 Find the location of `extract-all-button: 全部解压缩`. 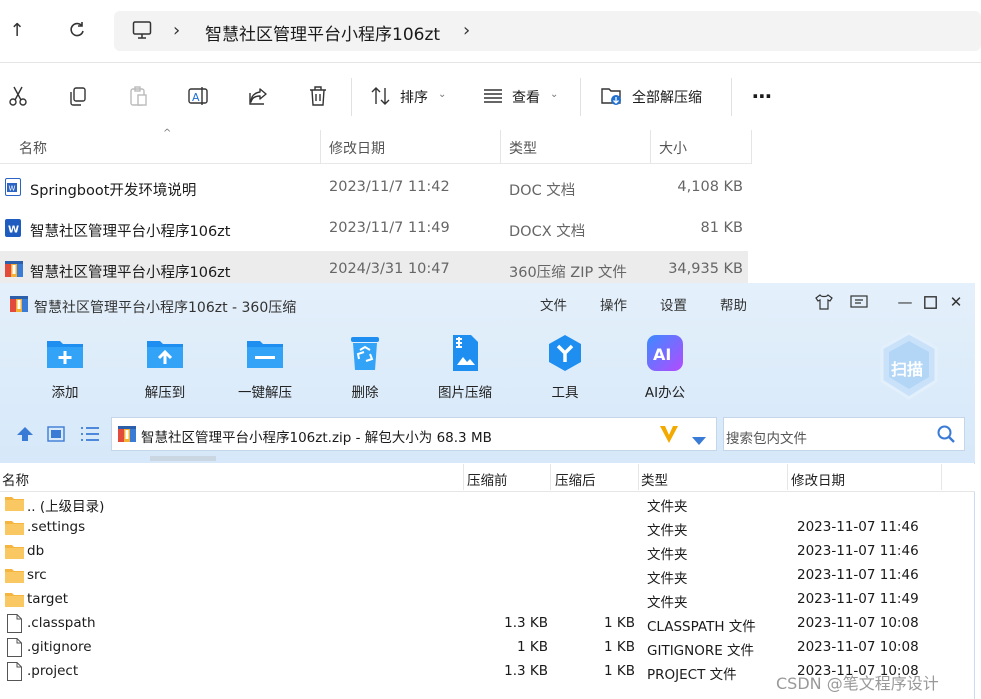

extract-all-button: 全部解压缩 is located at coordinates (667, 97).